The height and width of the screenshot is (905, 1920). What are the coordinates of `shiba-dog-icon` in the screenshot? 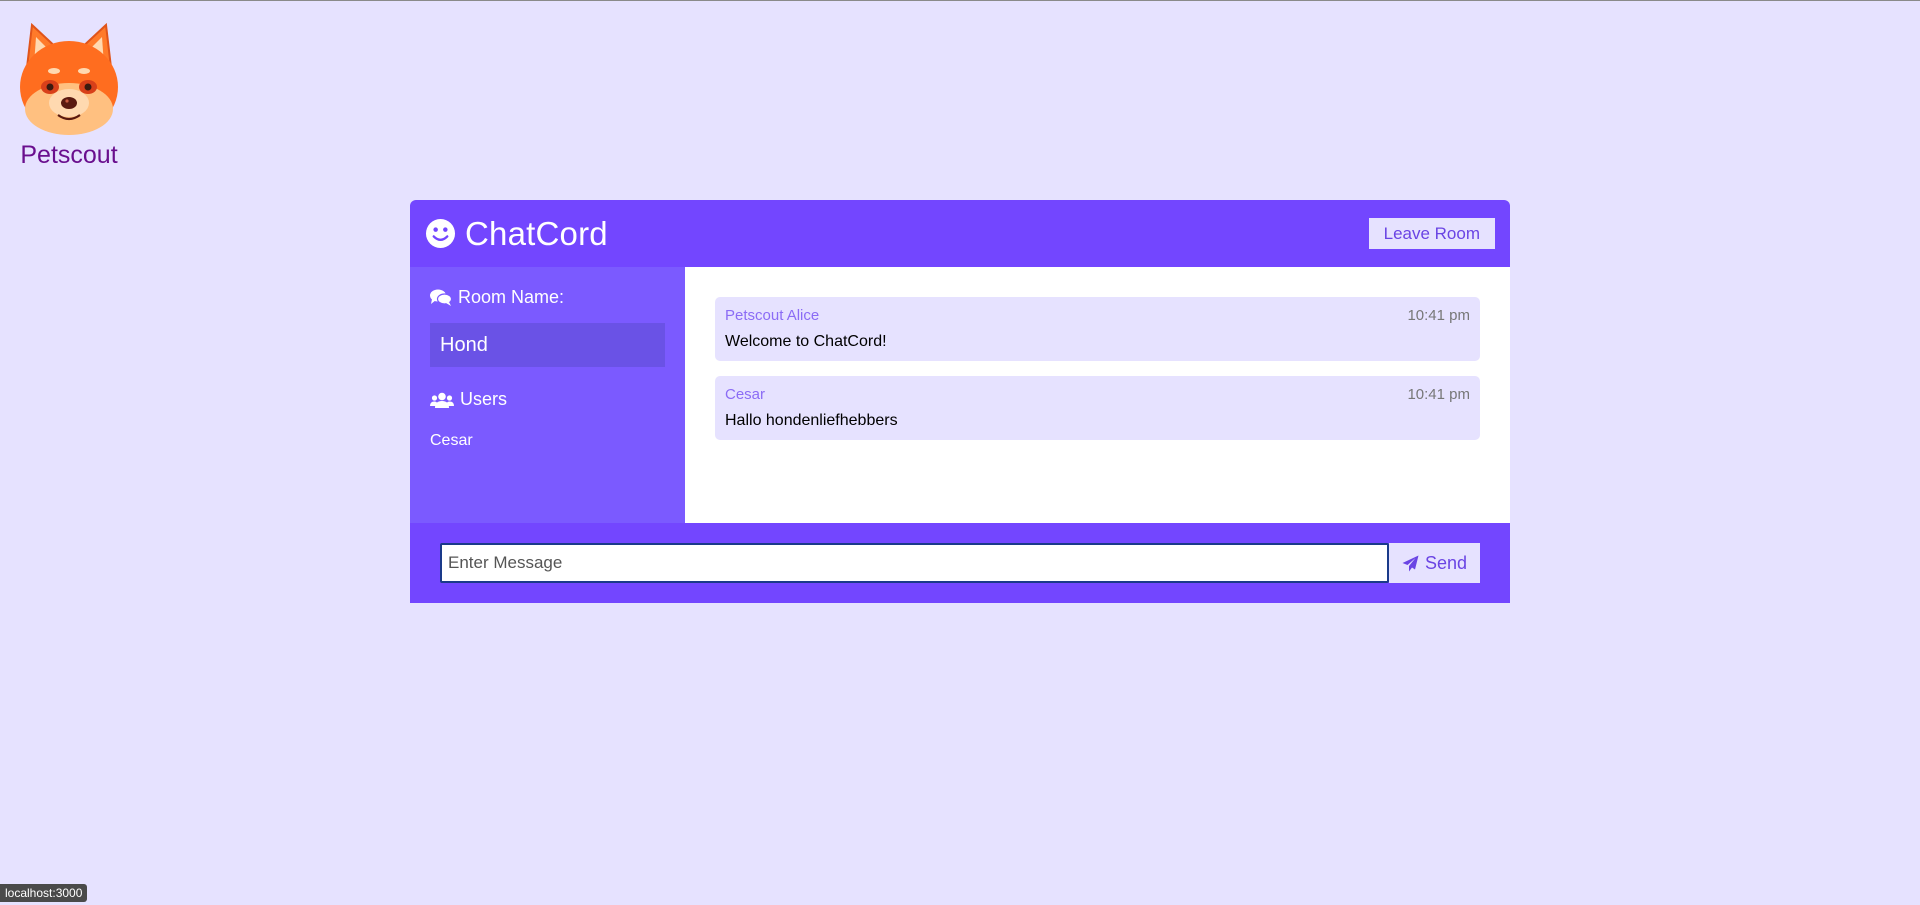 It's located at (69, 78).